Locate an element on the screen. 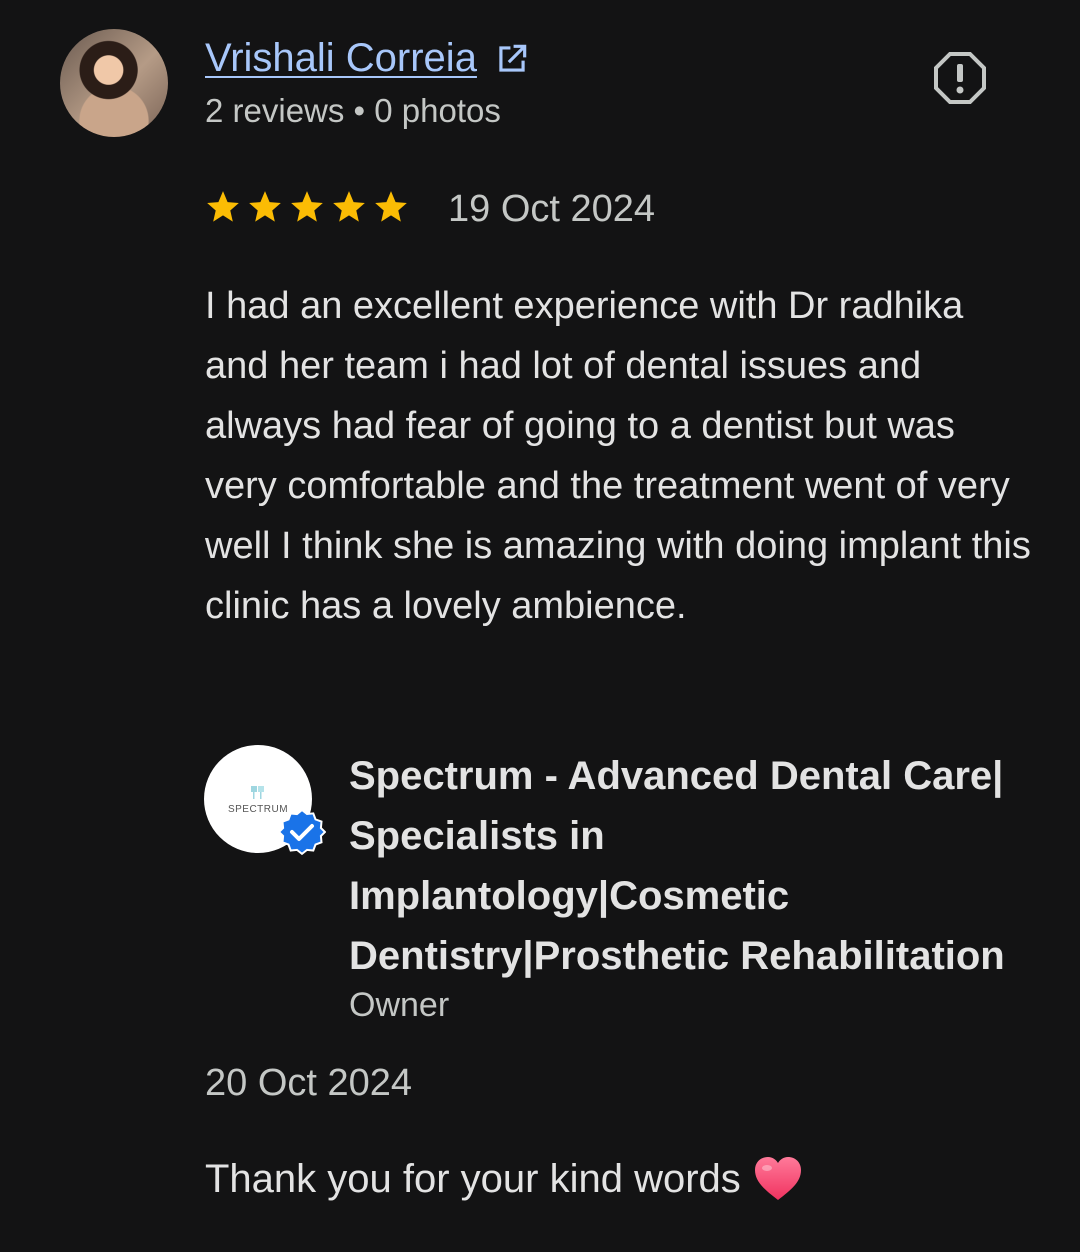 The height and width of the screenshot is (1252, 1080). tree-logo-icon is located at coordinates (257, 792).